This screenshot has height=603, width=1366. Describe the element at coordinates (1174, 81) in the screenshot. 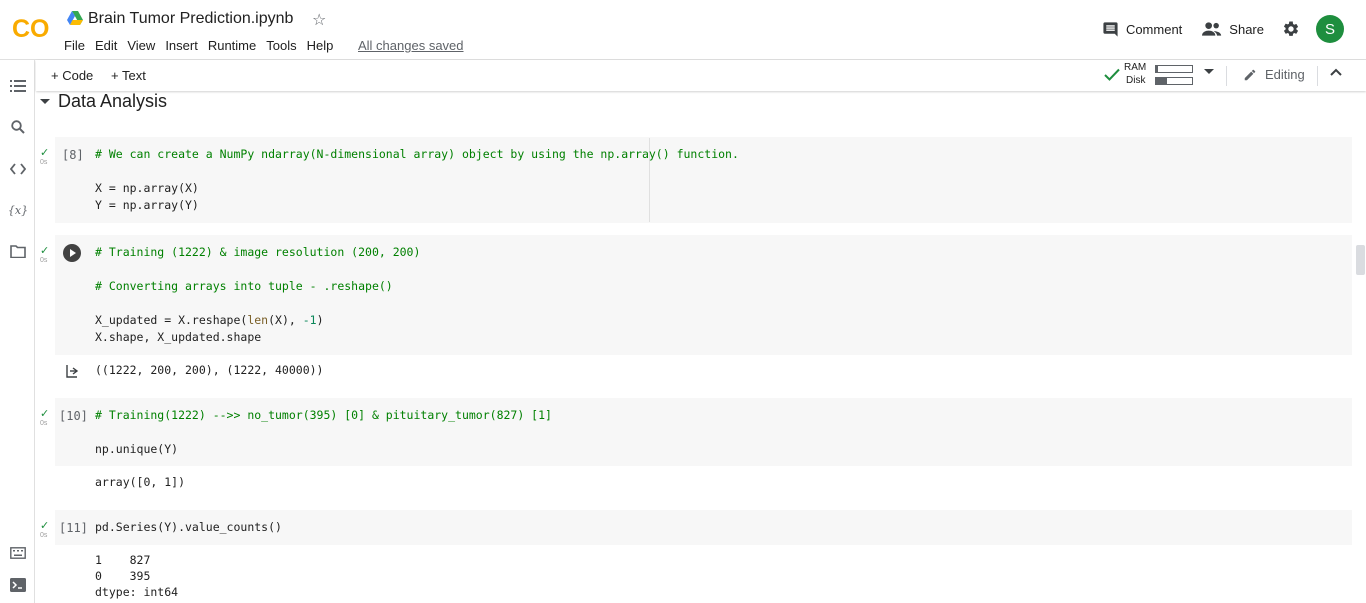

I see `disk-usage-bar` at that location.